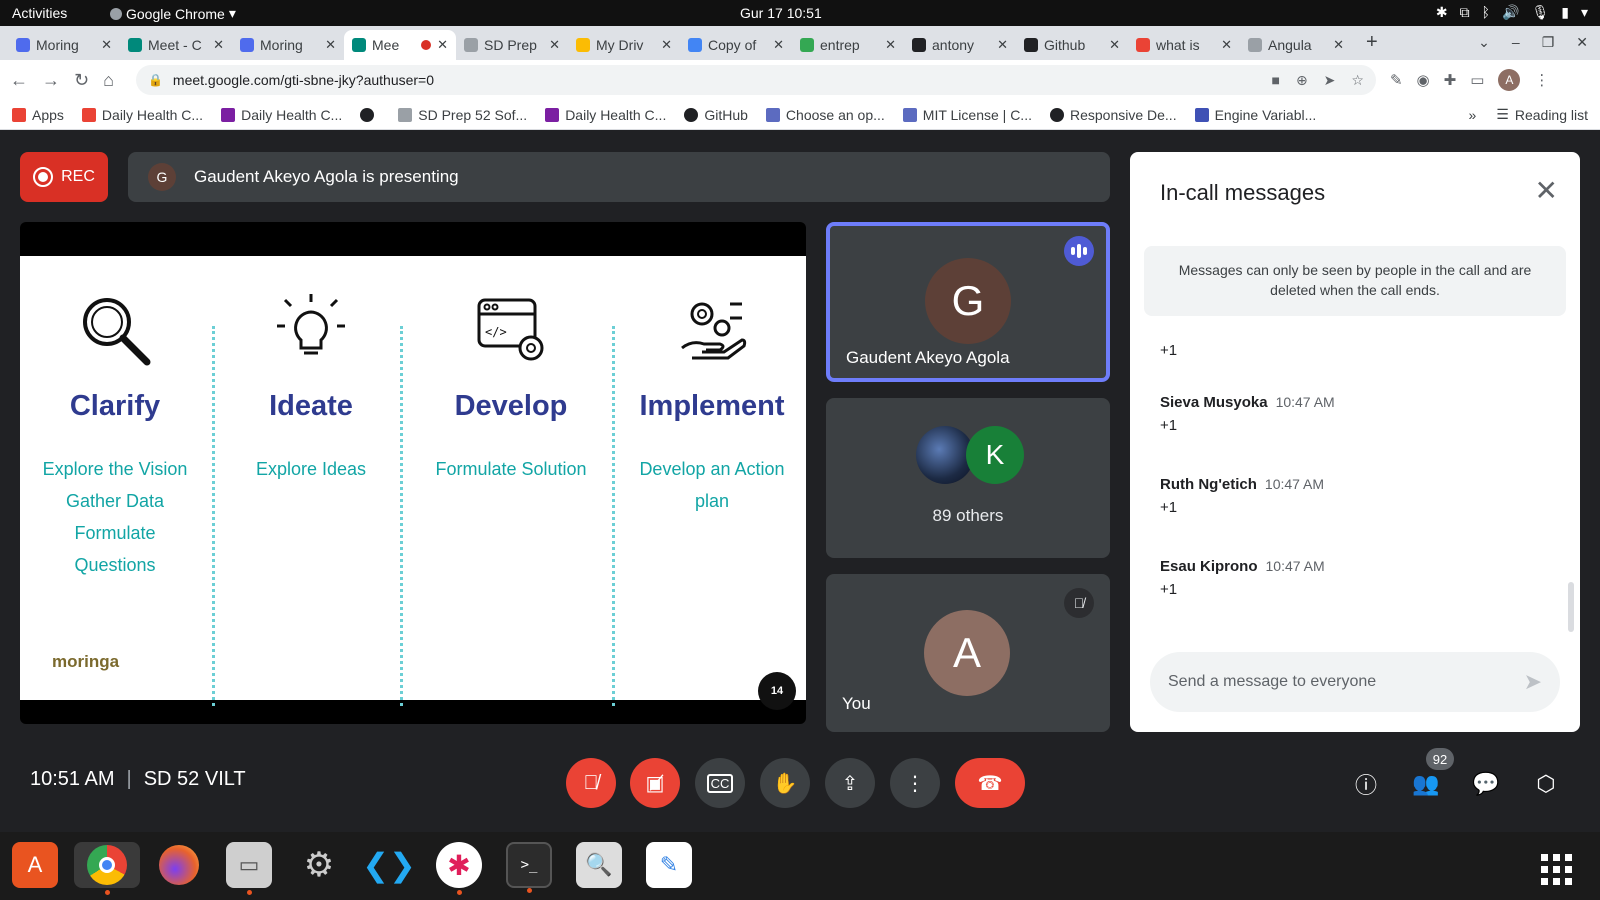 The height and width of the screenshot is (900, 1600). I want to click on bookmark-item: GitHub, so click(716, 115).